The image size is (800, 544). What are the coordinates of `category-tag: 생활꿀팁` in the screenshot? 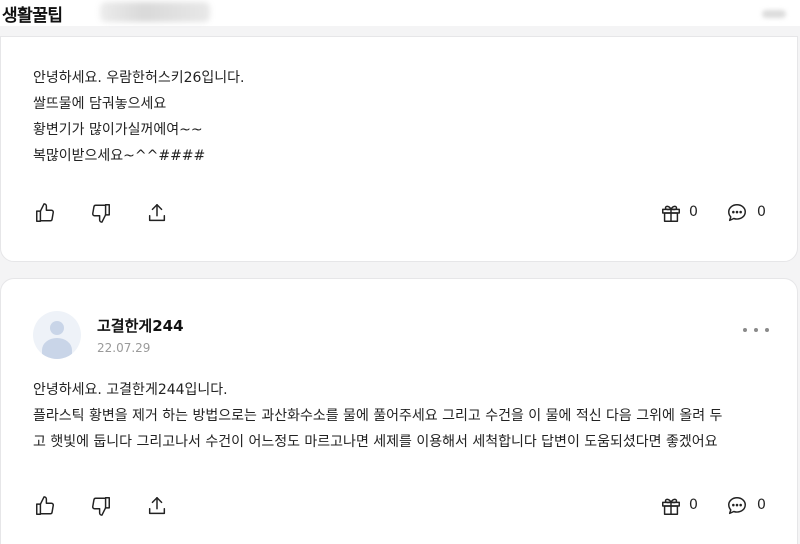 It's located at (32, 13).